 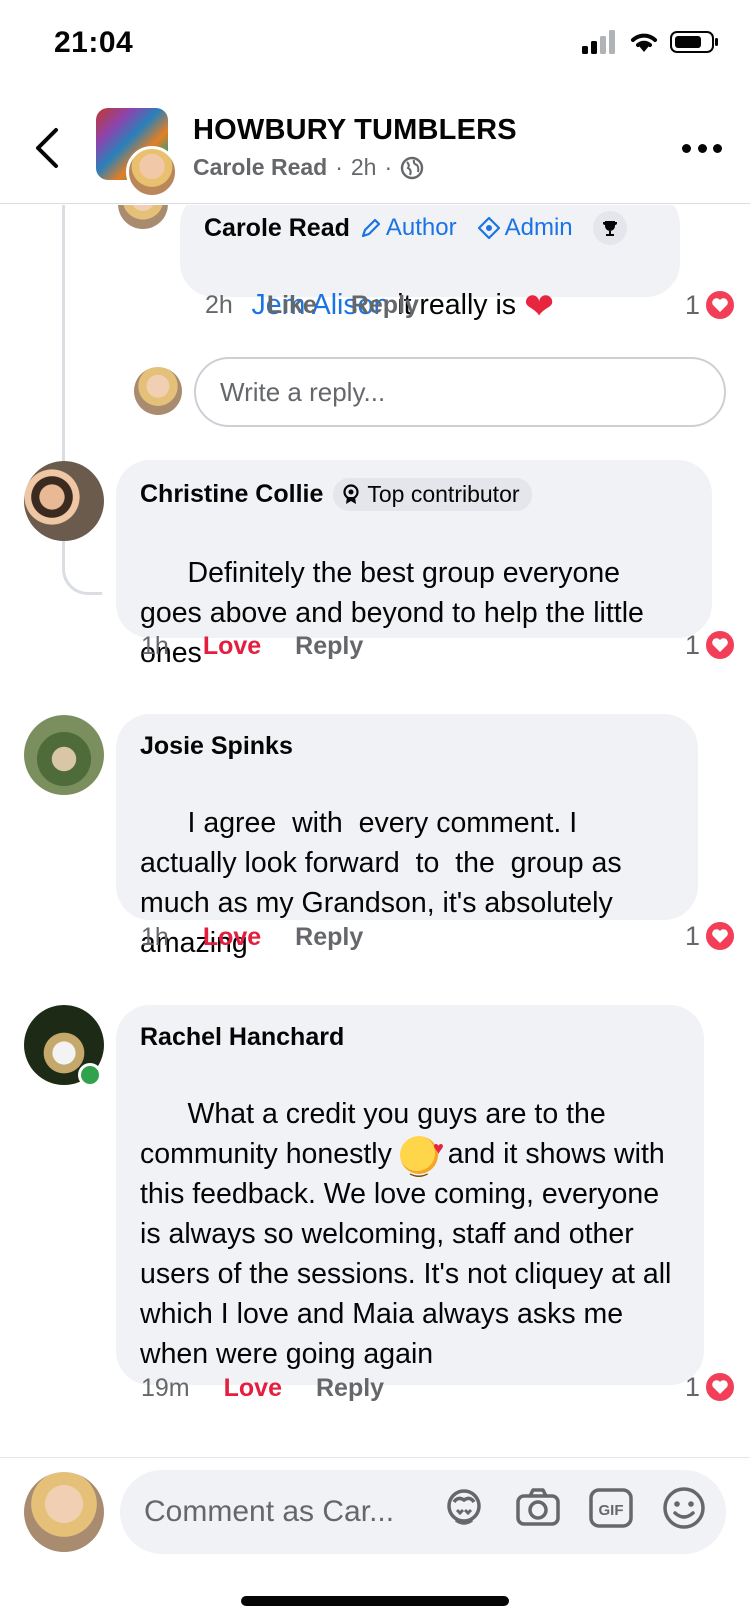 I want to click on author-avatar, so click(x=152, y=172).